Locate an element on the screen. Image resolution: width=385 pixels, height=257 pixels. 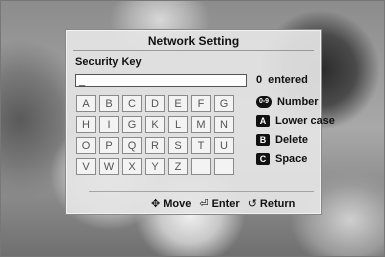
legend-number: 0-9 Number is located at coordinates (287, 102).